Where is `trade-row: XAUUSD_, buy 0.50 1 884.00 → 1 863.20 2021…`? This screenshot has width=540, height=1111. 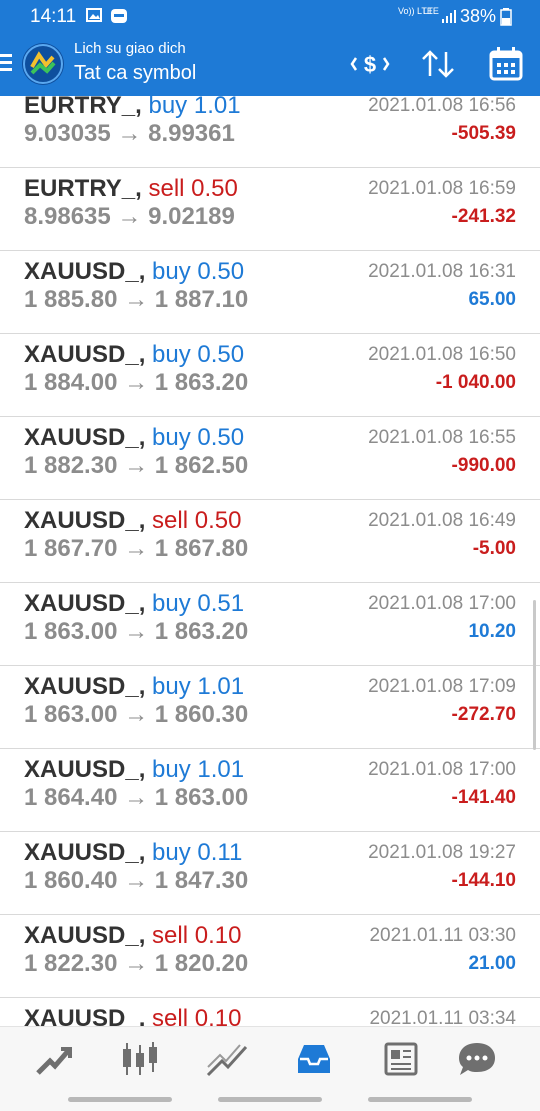 trade-row: XAUUSD_, buy 0.50 1 884.00 → 1 863.20 2021… is located at coordinates (270, 375).